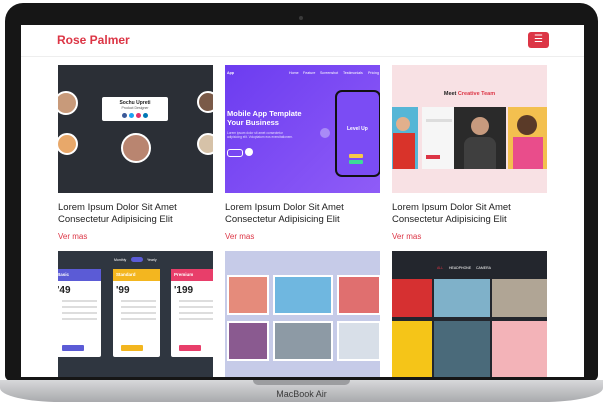 The image size is (603, 414). I want to click on phone-mockup: Level Up, so click(357, 133).